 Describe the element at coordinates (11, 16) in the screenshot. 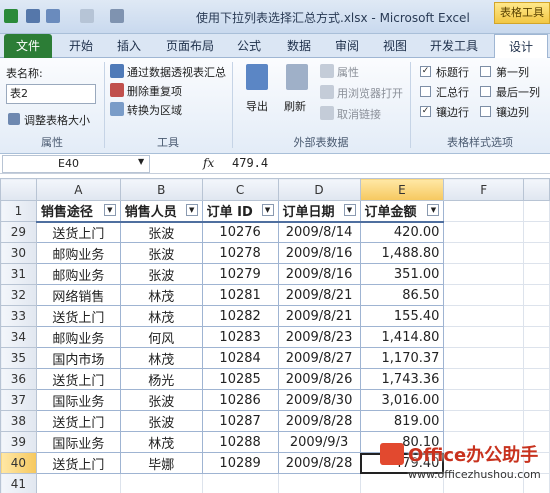

I see `excel-logo-icon` at that location.